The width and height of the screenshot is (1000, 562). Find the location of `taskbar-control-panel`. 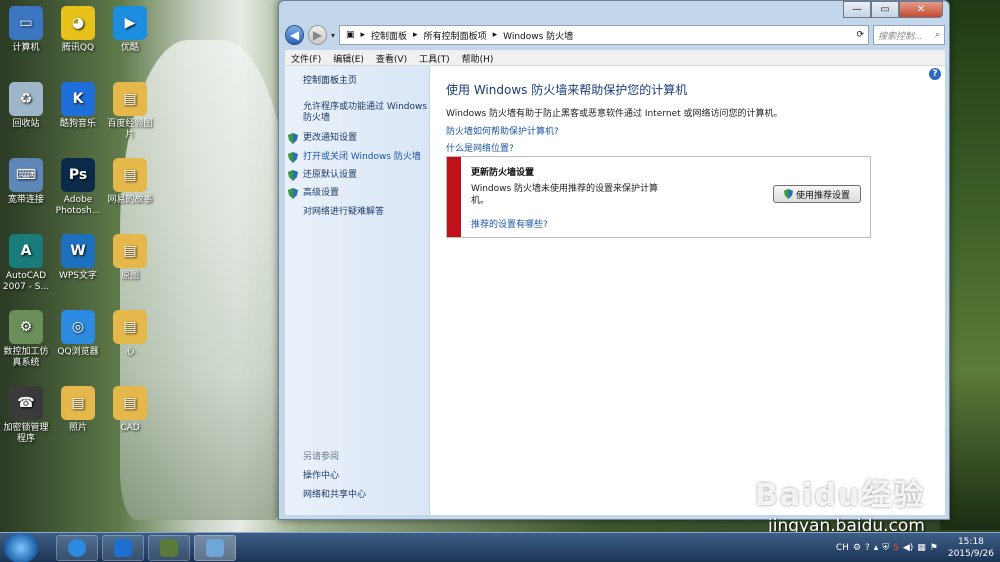

taskbar-control-panel is located at coordinates (215, 548).